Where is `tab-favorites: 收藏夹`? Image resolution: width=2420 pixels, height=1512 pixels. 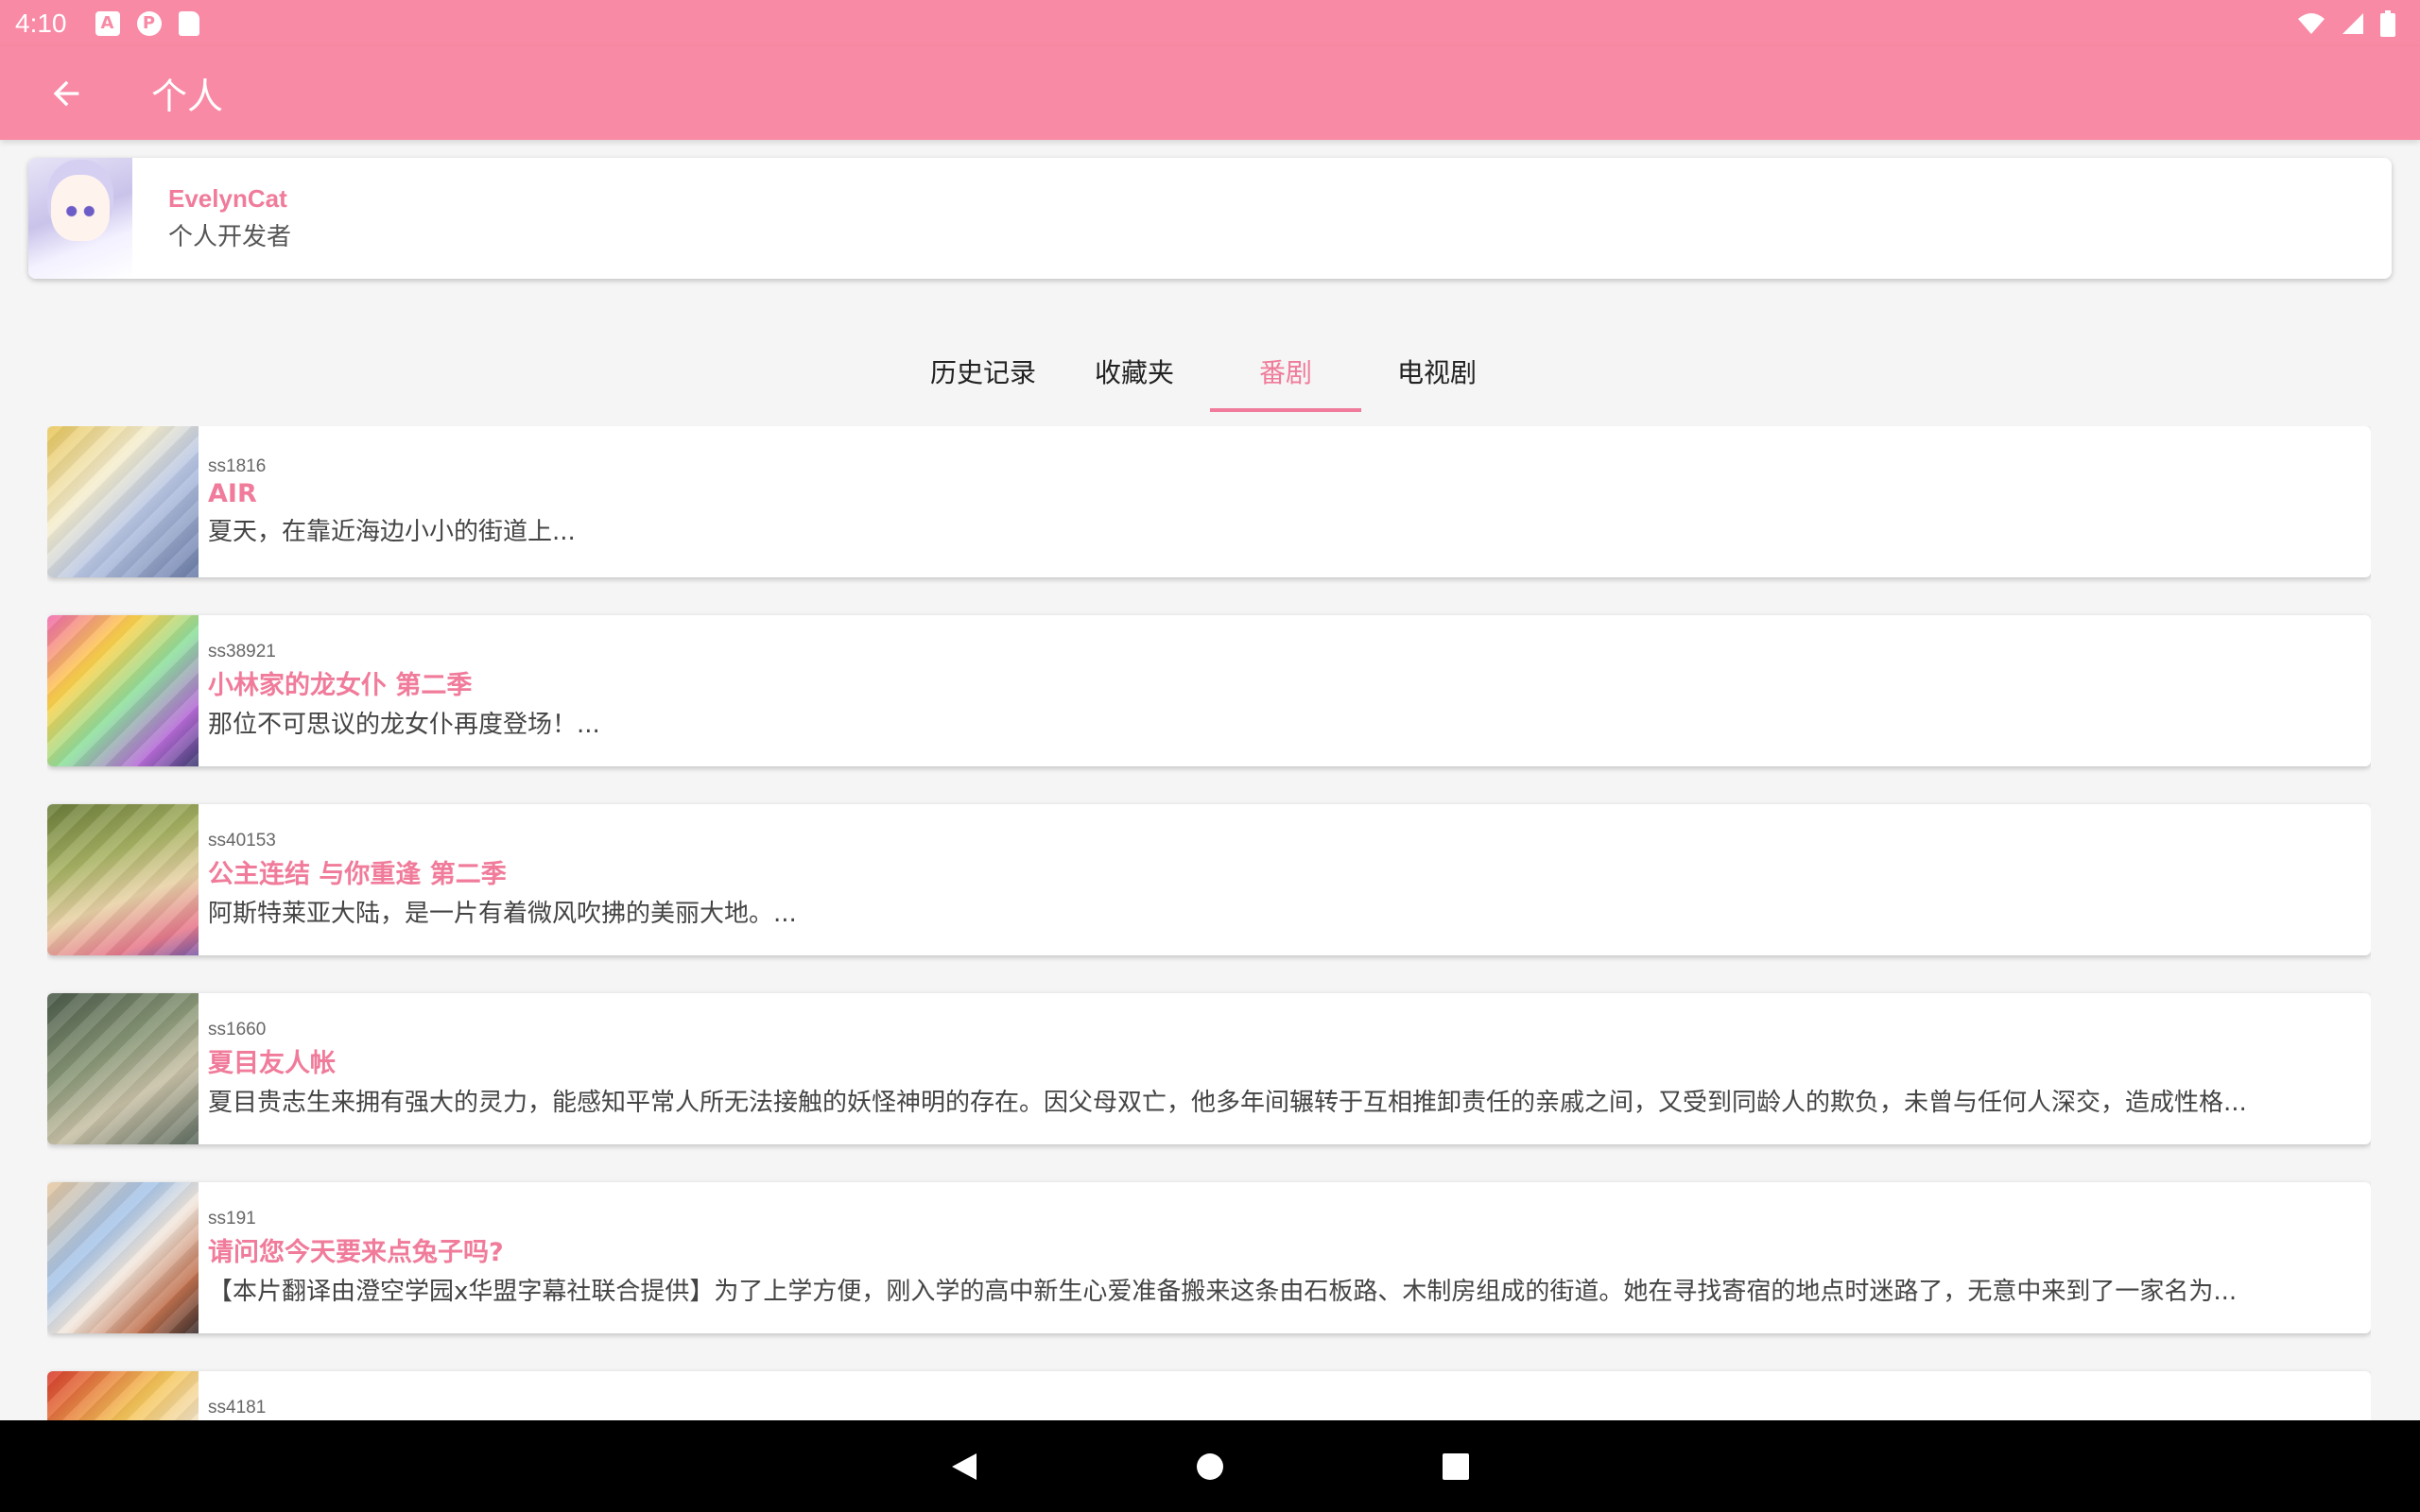
tab-favorites: 收藏夹 is located at coordinates (1134, 371).